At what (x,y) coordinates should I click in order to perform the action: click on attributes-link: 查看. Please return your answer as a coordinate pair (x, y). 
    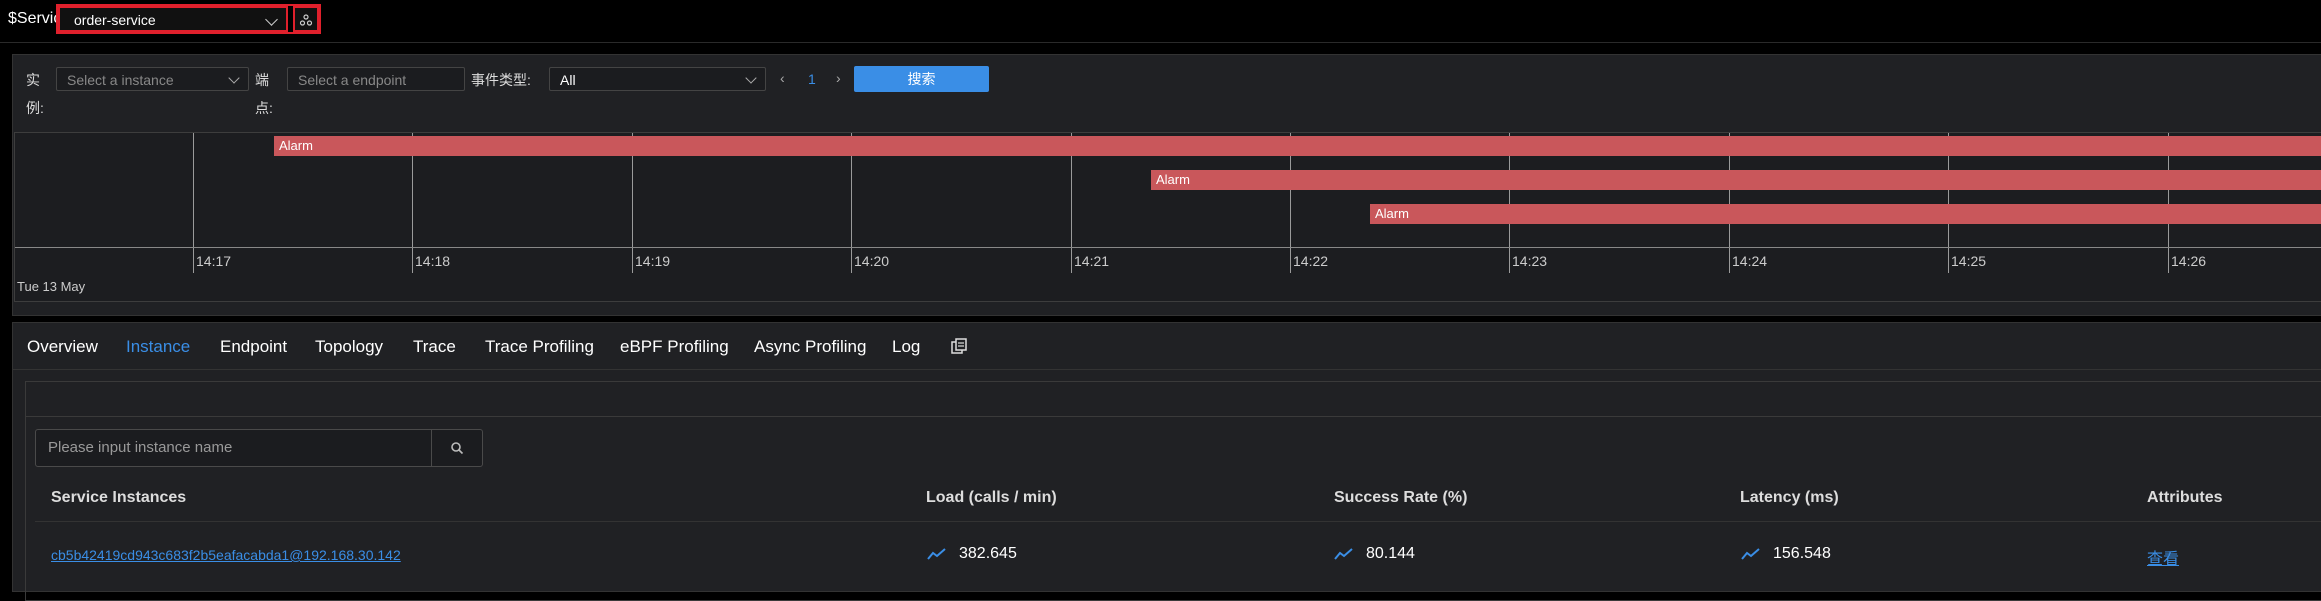
    Looking at the image, I should click on (2163, 557).